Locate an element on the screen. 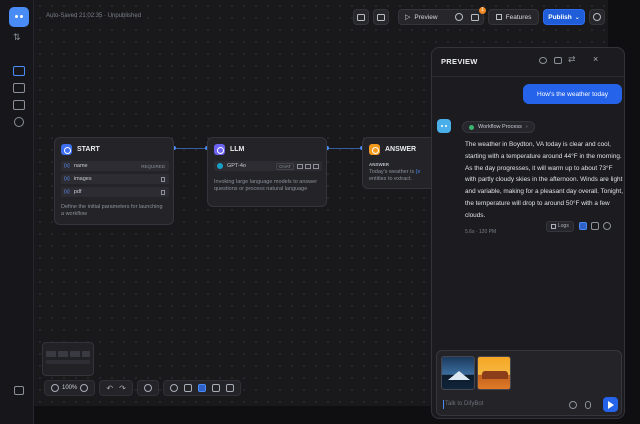 The image size is (640, 424). chevron-down-icon: ⌄ is located at coordinates (577, 17).